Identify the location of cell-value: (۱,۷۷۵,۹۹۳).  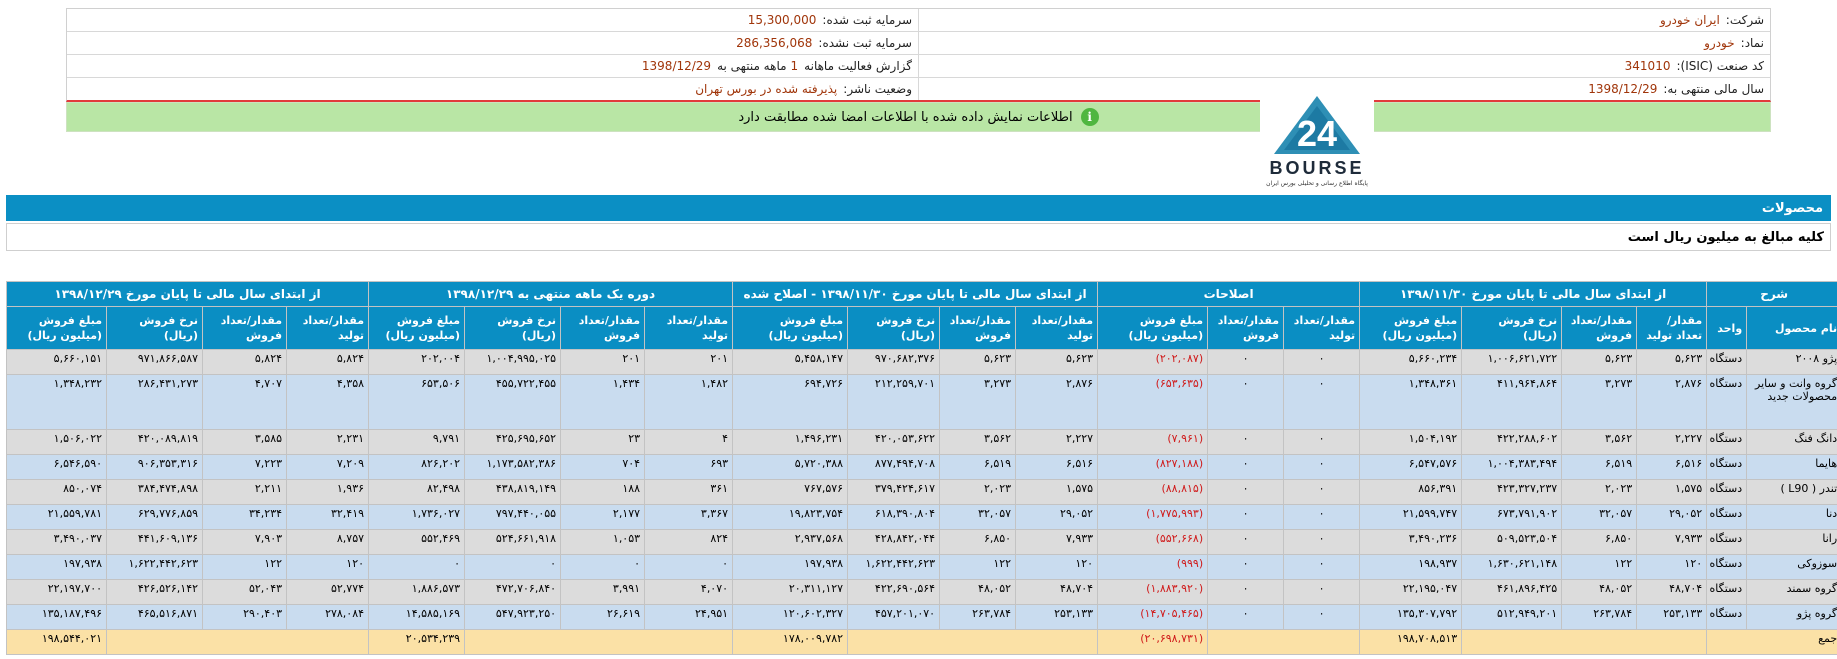
(1153, 517).